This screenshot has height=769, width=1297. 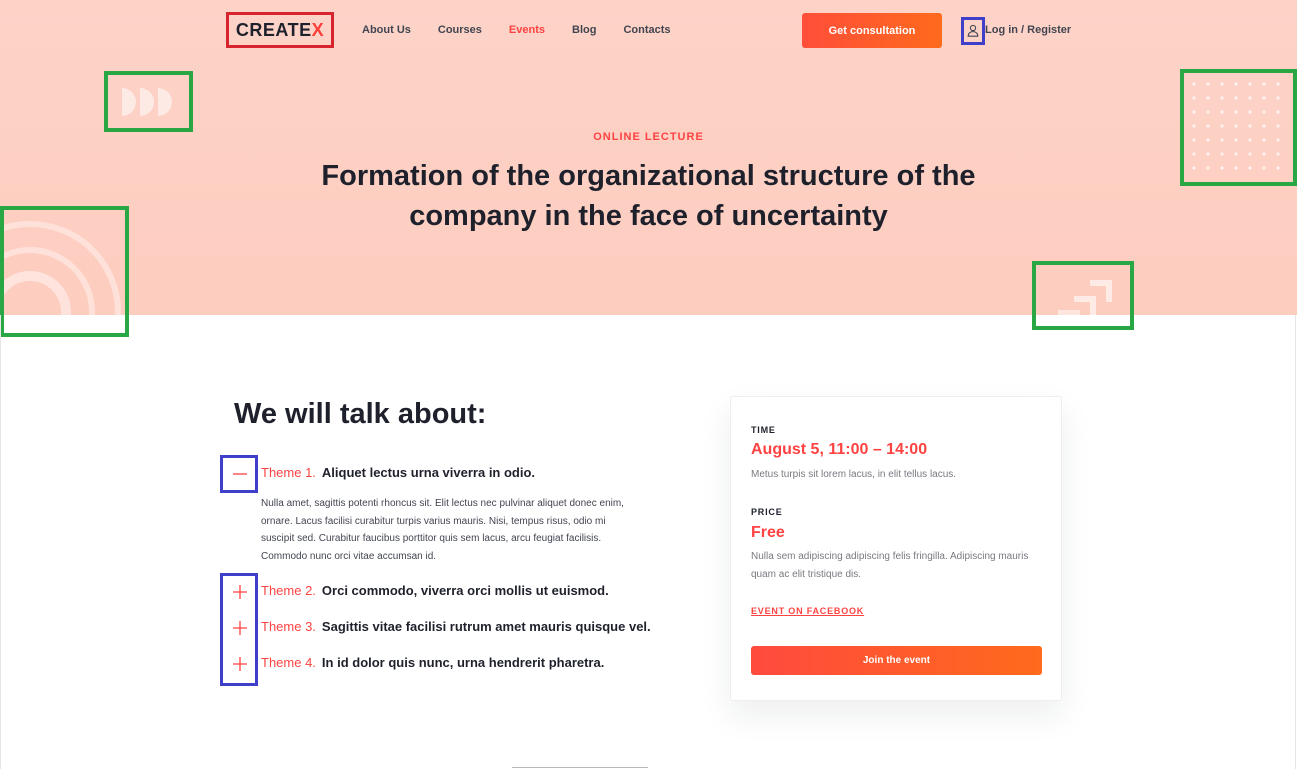 I want to click on logo-text: CREATE, so click(x=273, y=30).